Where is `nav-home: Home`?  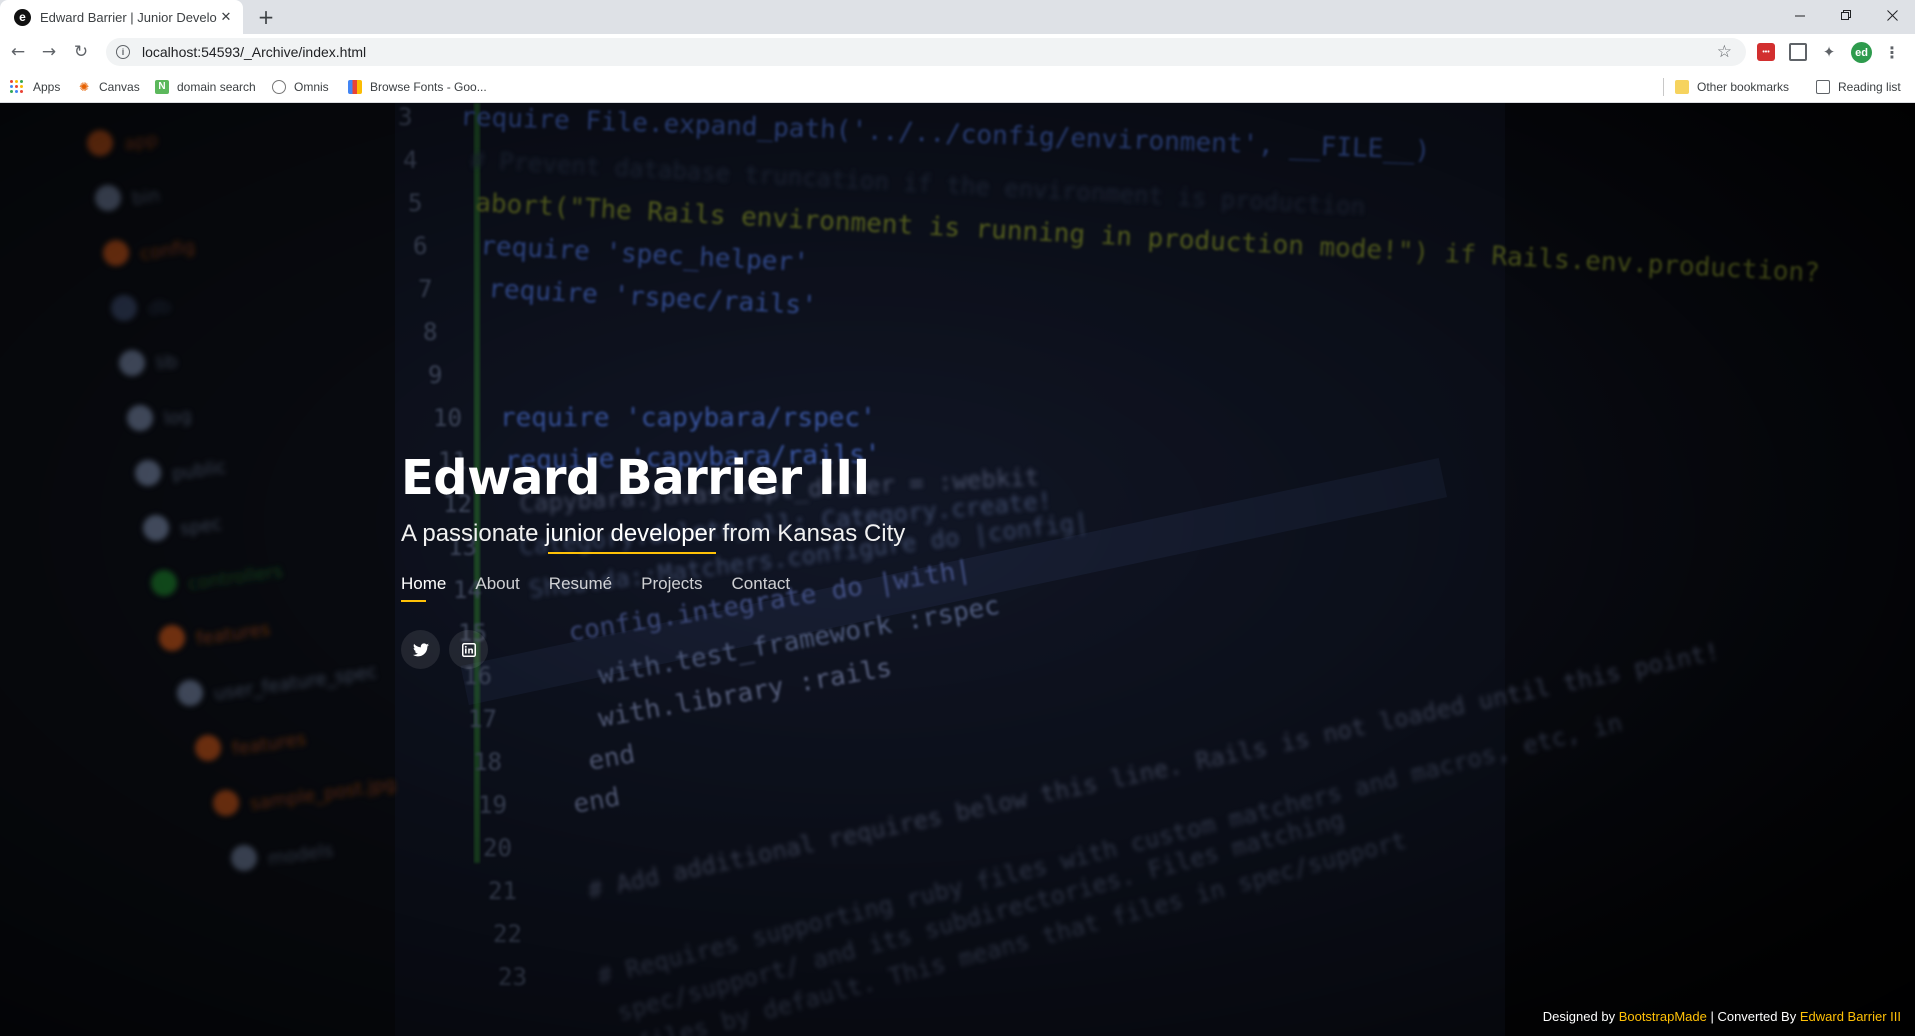 nav-home: Home is located at coordinates (423, 588).